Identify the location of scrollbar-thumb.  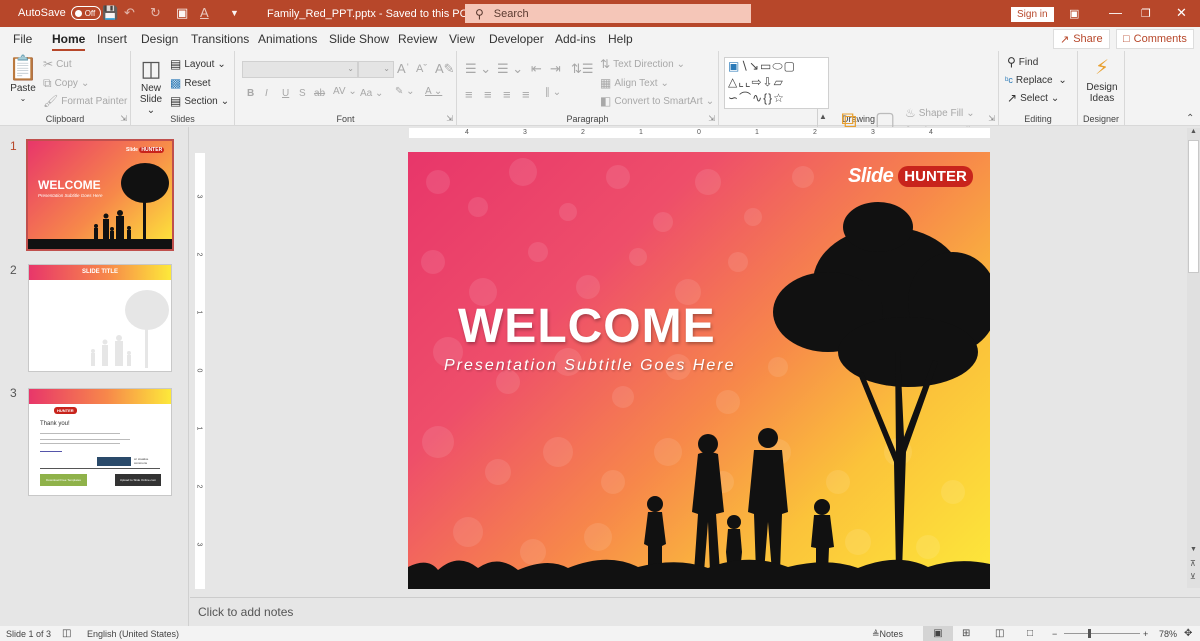
(1193, 206).